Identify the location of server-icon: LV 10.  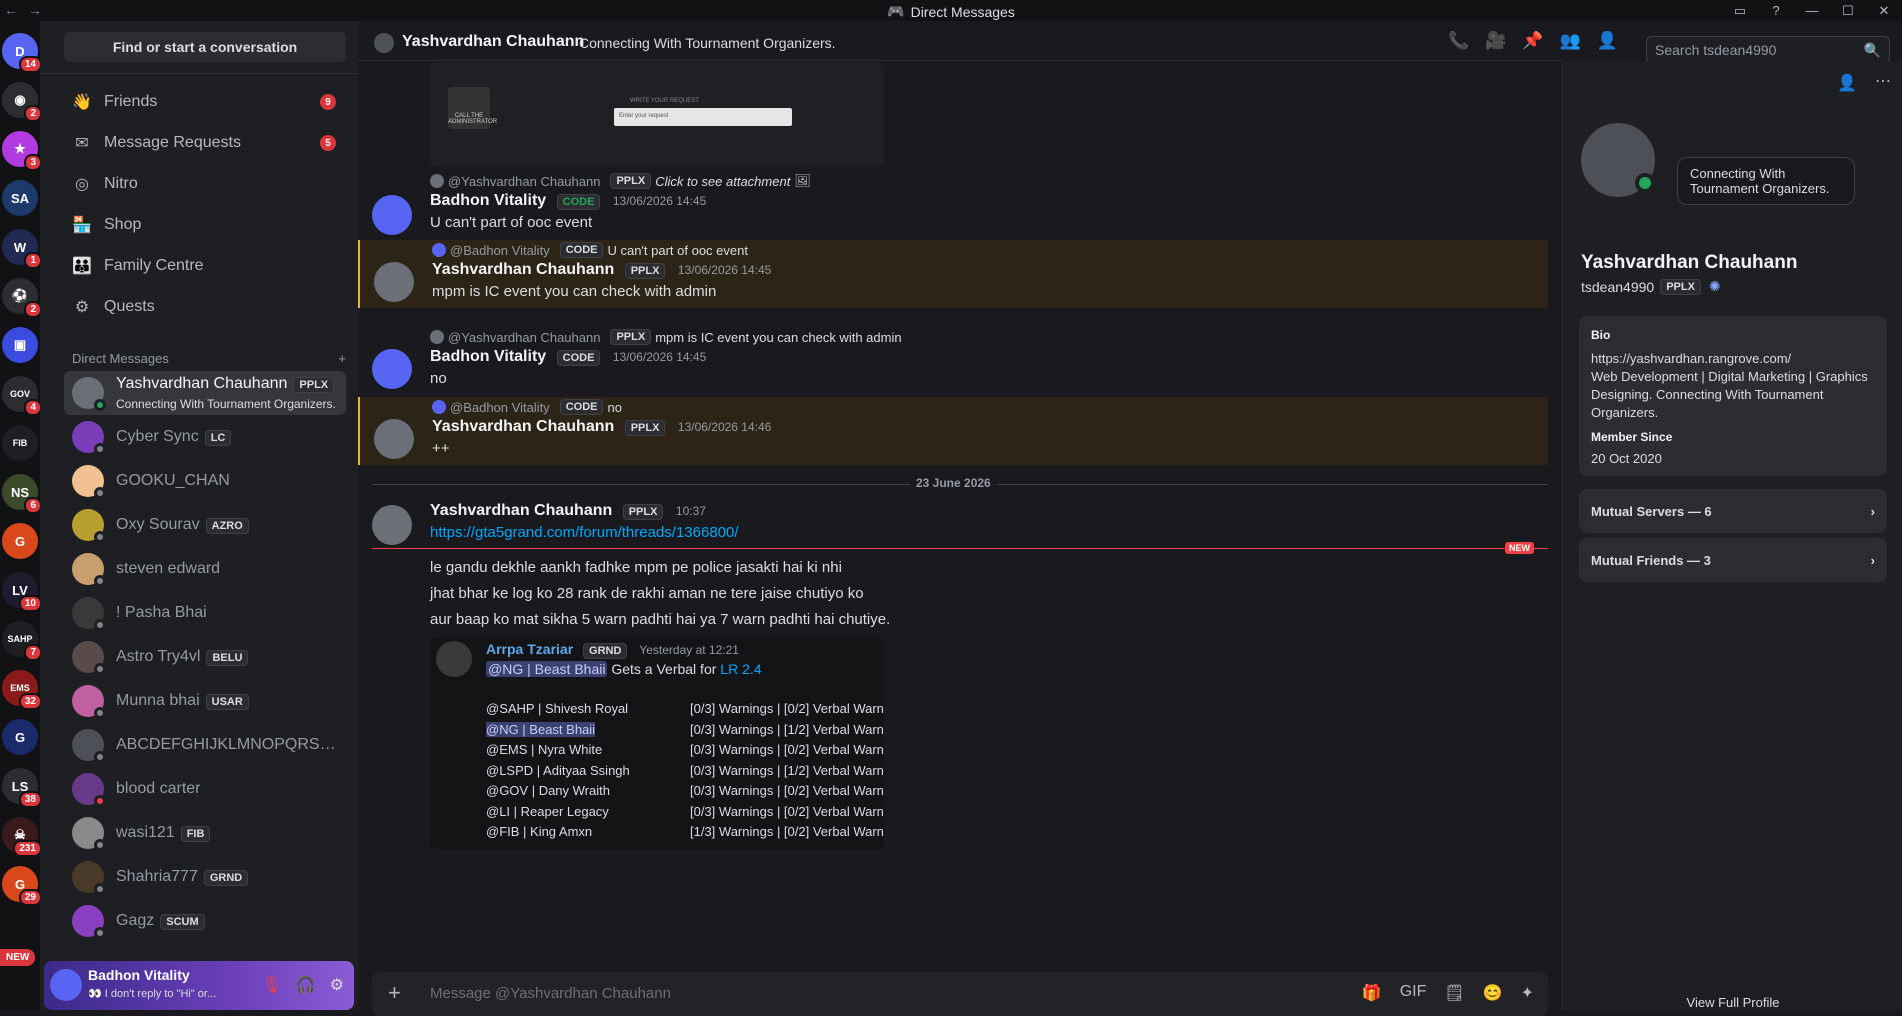
(21, 592).